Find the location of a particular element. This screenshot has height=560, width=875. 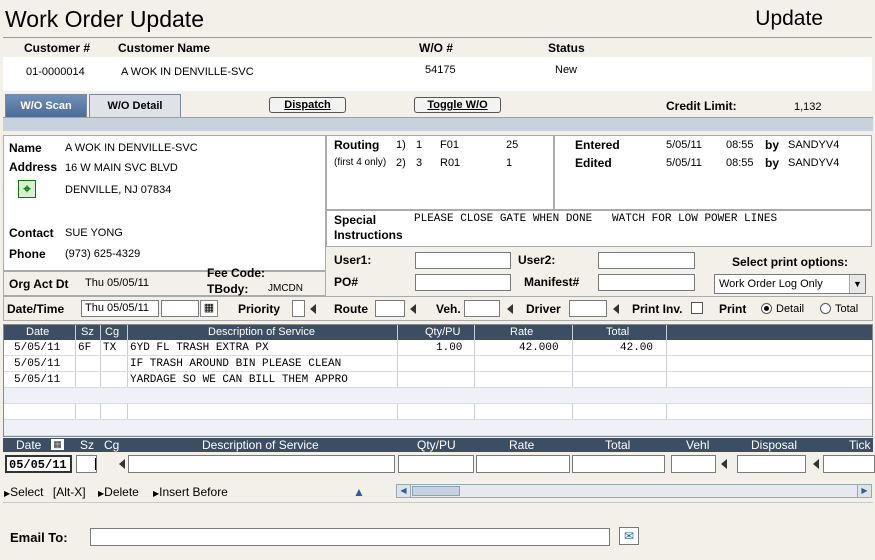

route-seq: 1 is located at coordinates (419, 145).